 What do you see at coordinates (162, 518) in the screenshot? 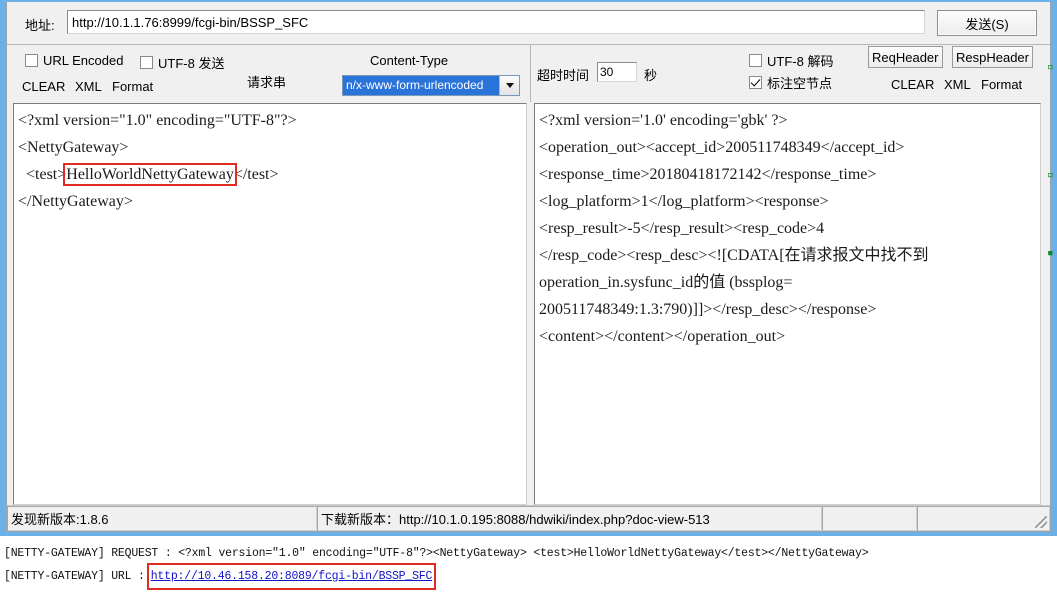
I see `status-new-version: 发现新版本:1.8.6` at bounding box center [162, 518].